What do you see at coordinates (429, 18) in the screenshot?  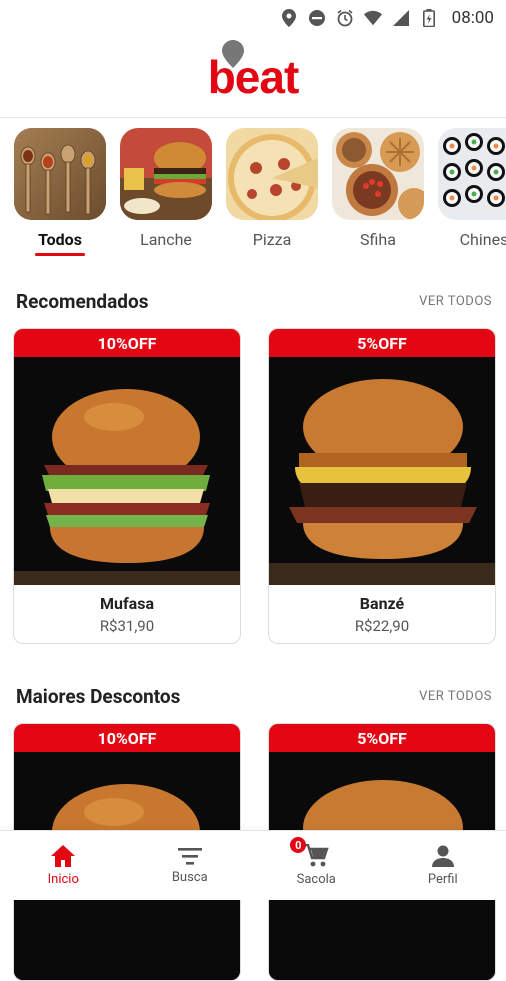 I see `battery-charging-icon` at bounding box center [429, 18].